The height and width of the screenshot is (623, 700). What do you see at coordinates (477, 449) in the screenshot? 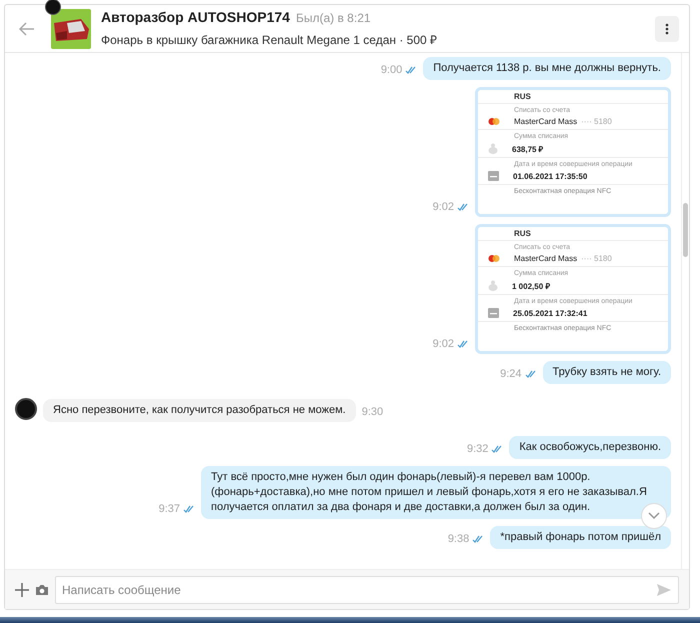
I see `message-time: 9:32` at bounding box center [477, 449].